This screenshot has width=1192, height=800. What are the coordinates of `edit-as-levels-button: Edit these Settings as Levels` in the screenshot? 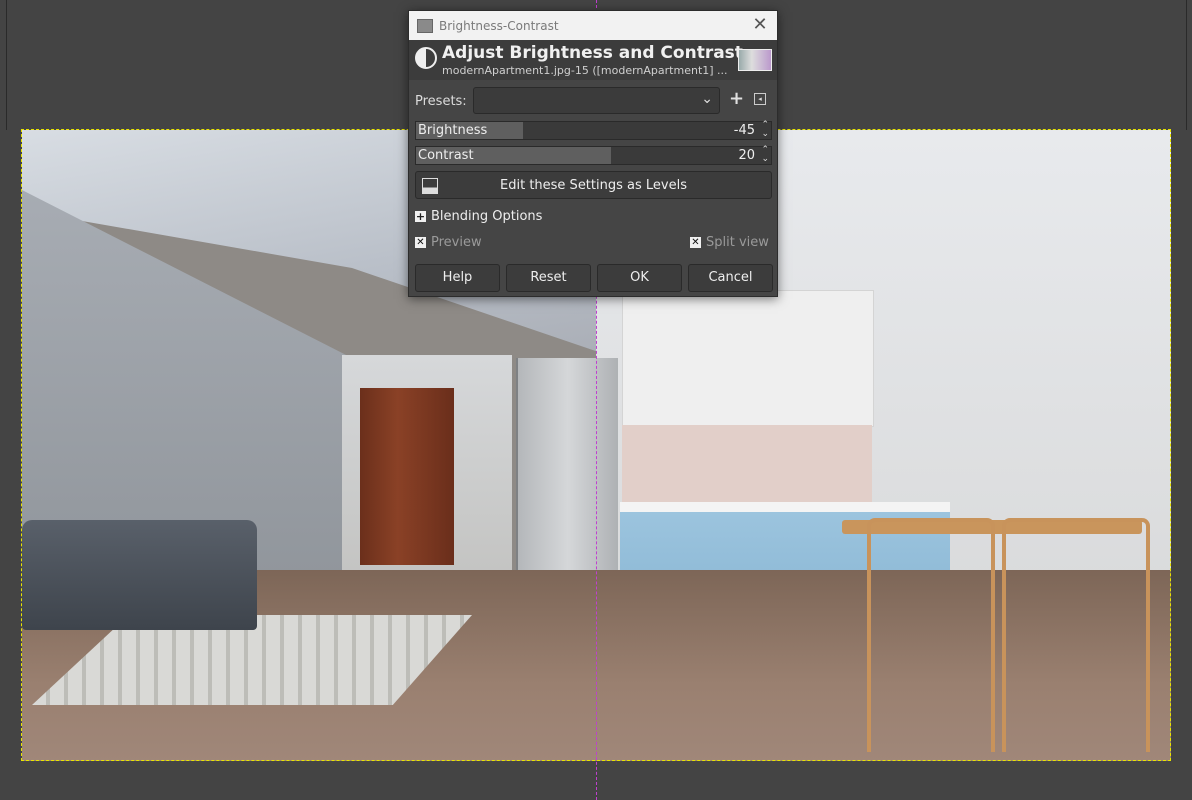 It's located at (593, 185).